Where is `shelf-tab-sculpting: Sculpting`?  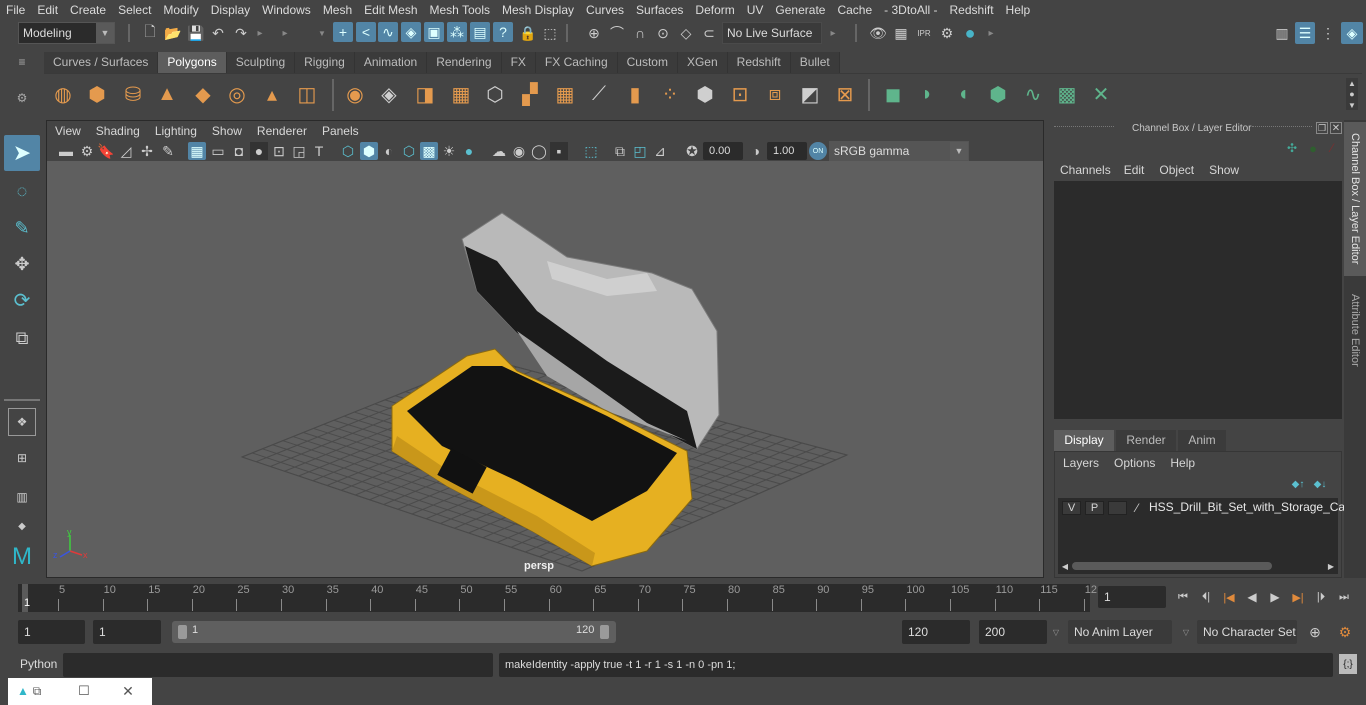
shelf-tab-sculpting: Sculpting is located at coordinates (261, 62).